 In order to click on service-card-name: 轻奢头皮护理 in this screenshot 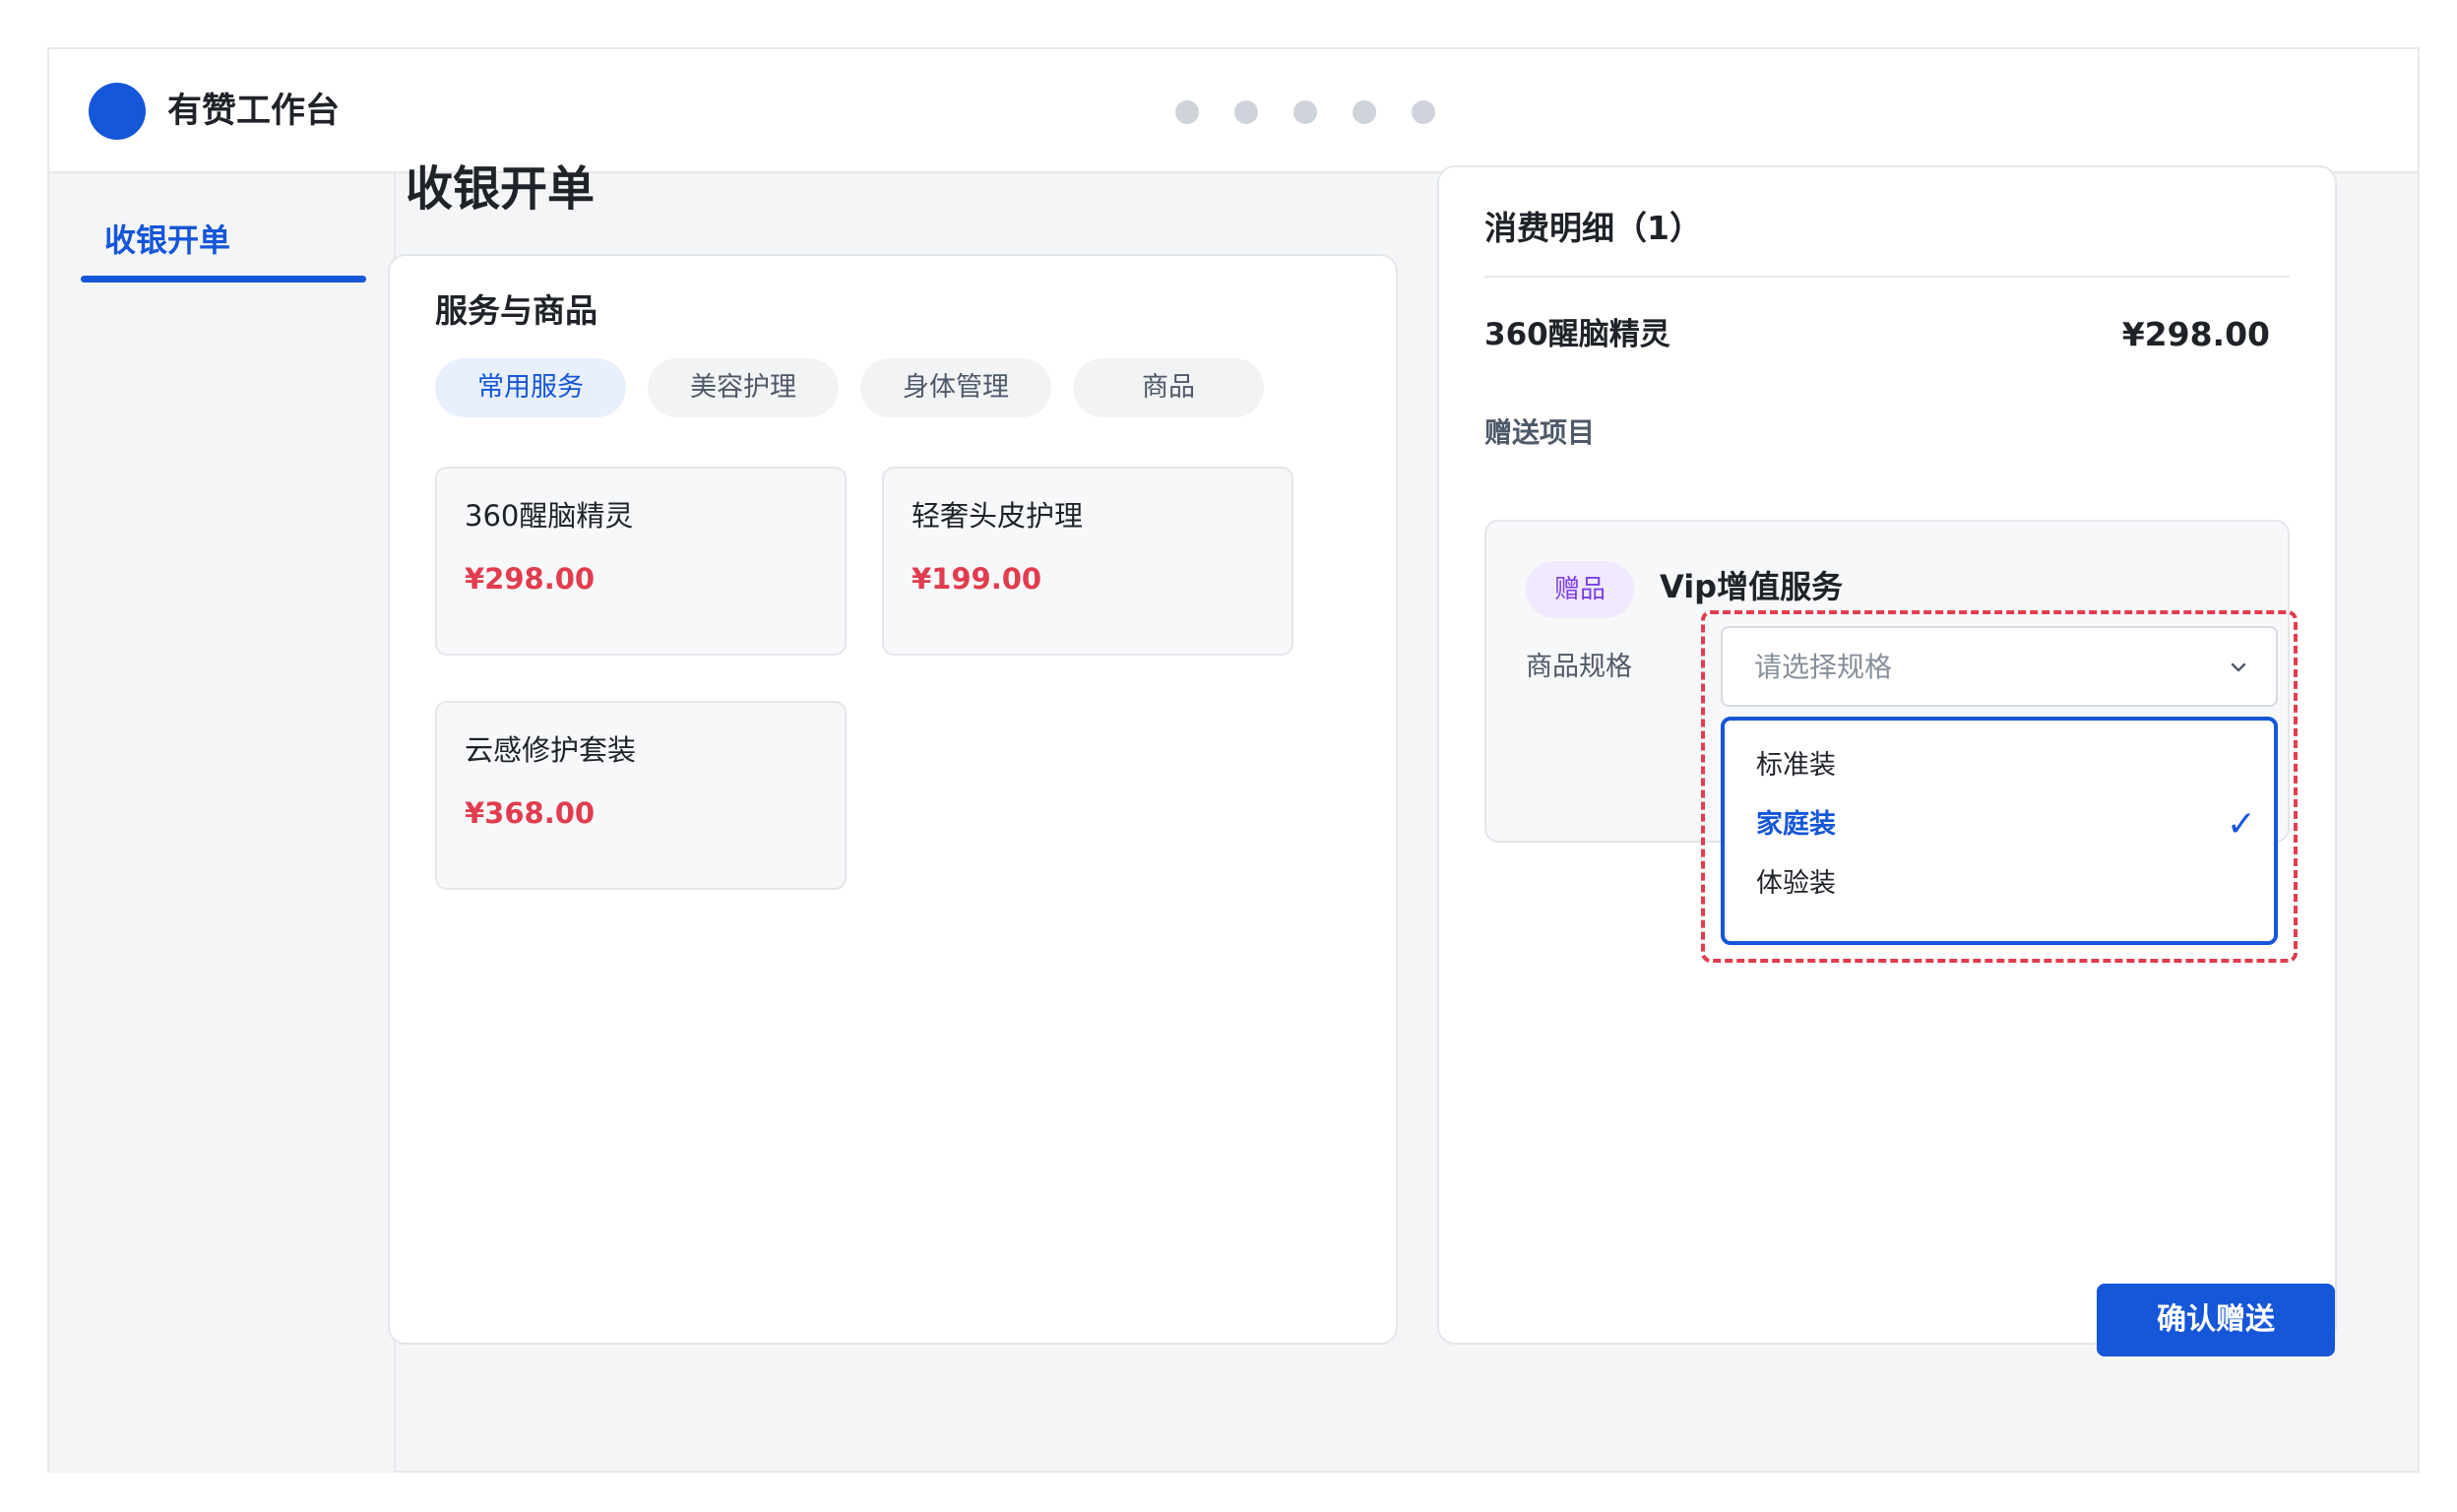, I will do `click(998, 516)`.